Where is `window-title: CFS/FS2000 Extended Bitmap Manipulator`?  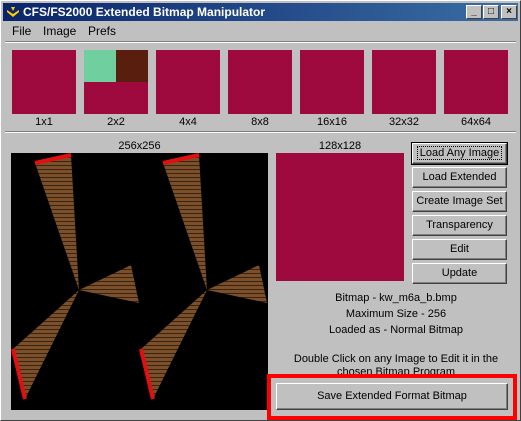
window-title: CFS/FS2000 Extended Bitmap Manipulator is located at coordinates (144, 12).